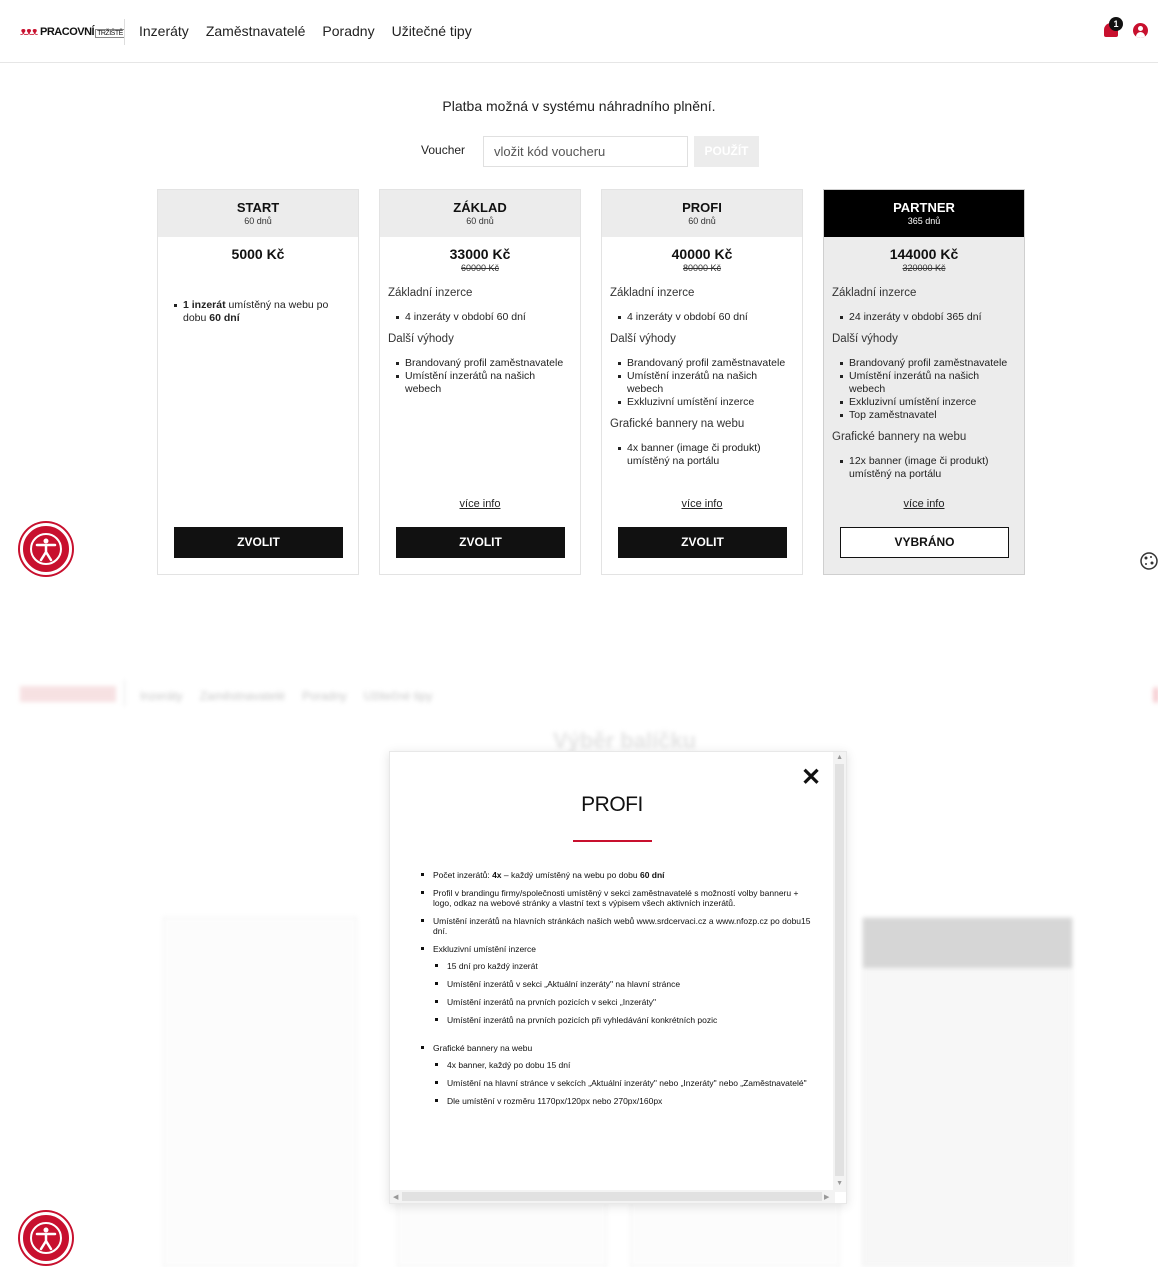  I want to click on list-item: 24 inzeráty v období 365 dní, so click(928, 317).